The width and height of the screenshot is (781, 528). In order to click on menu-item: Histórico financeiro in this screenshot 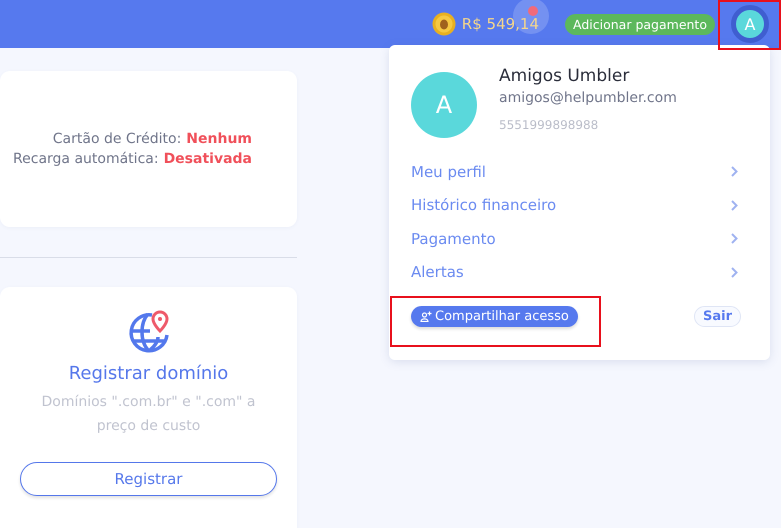, I will do `click(579, 205)`.